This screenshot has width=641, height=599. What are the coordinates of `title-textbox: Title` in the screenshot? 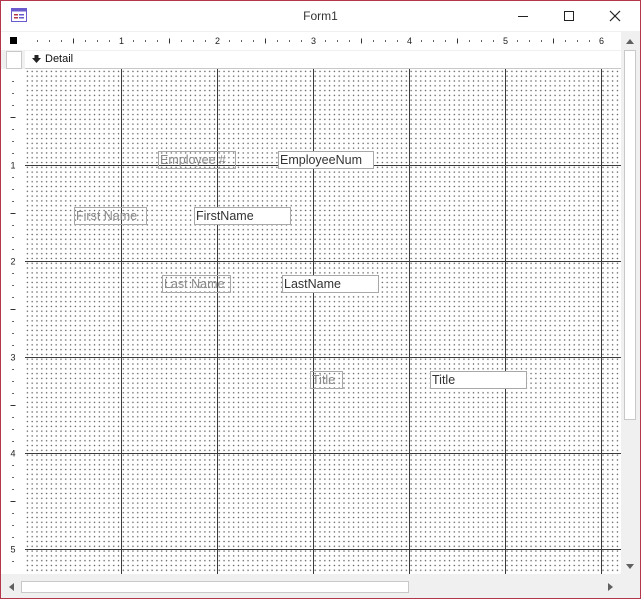 It's located at (478, 380).